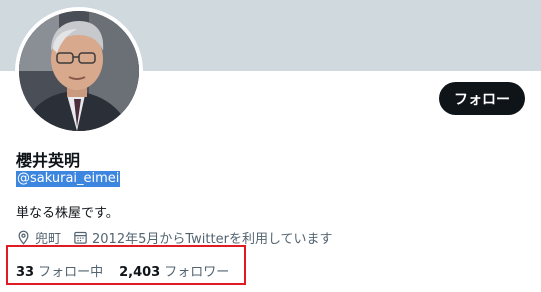 The height and width of the screenshot is (292, 541). Describe the element at coordinates (23, 237) in the screenshot. I see `location-pin-icon` at that location.